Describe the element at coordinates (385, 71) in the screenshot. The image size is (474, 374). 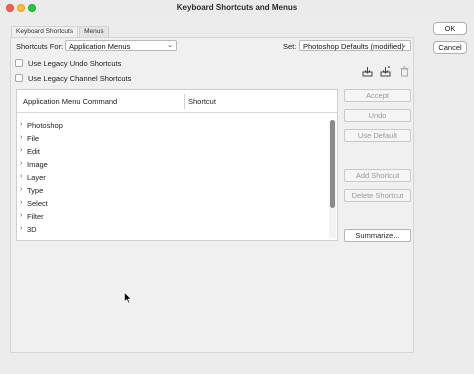
I see `save-set-as-icon` at that location.